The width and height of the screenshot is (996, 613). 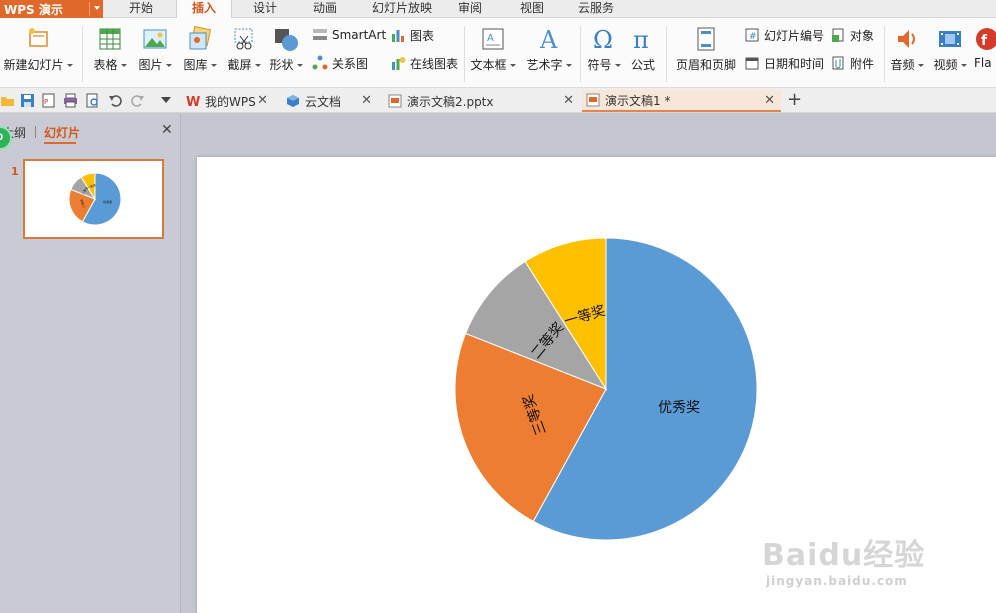 I want to click on svg-text: f, so click(x=984, y=41).